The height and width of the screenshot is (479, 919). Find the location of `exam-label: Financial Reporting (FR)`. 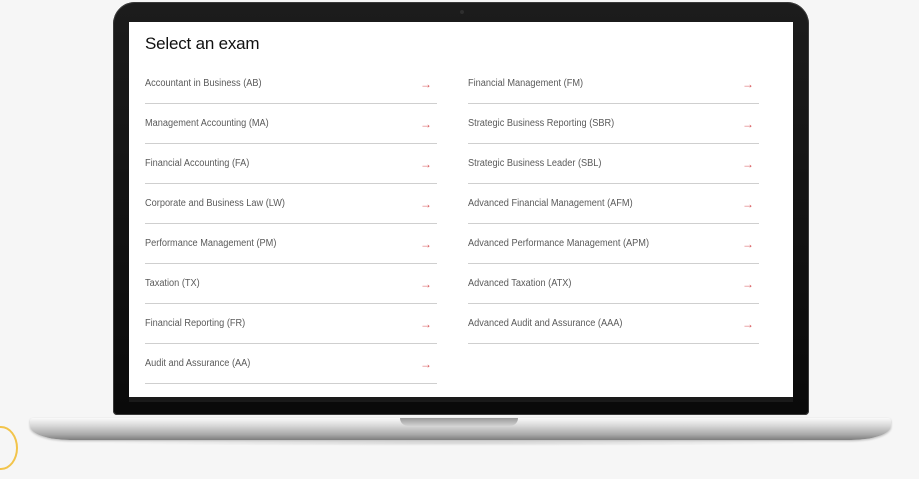

exam-label: Financial Reporting (FR) is located at coordinates (195, 323).